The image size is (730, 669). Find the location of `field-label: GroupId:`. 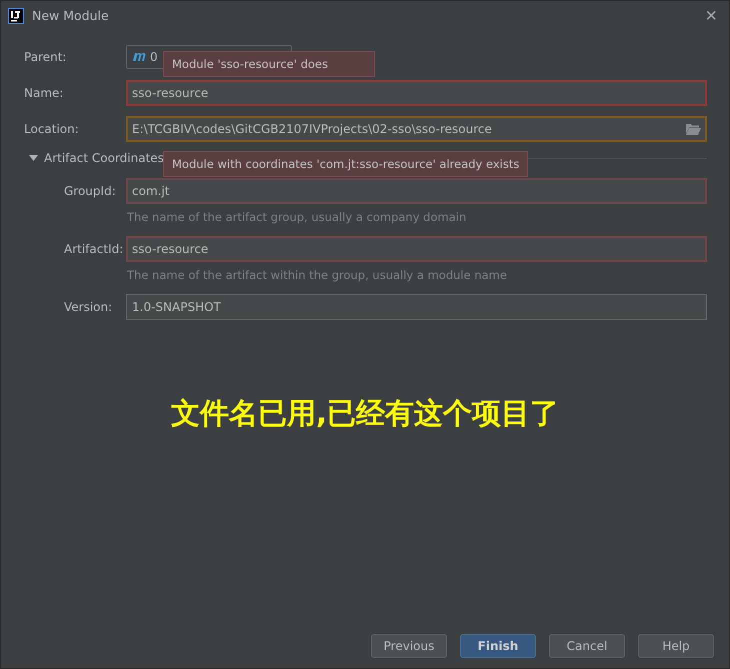

field-label: GroupId: is located at coordinates (90, 191).